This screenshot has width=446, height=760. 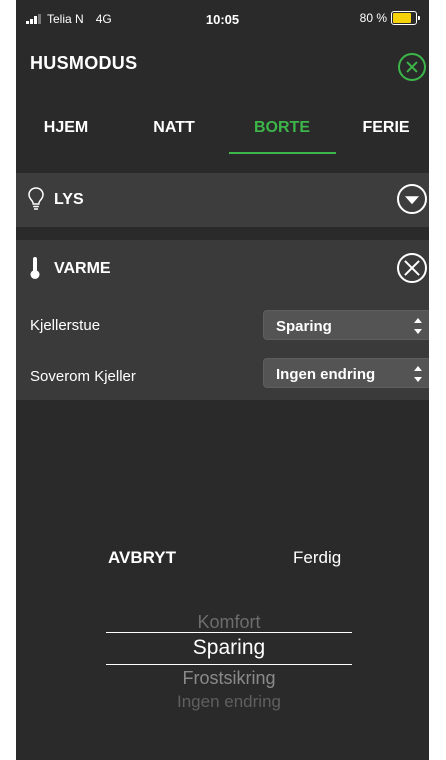 I want to click on picker-option-selected: Sparing, so click(x=229, y=648).